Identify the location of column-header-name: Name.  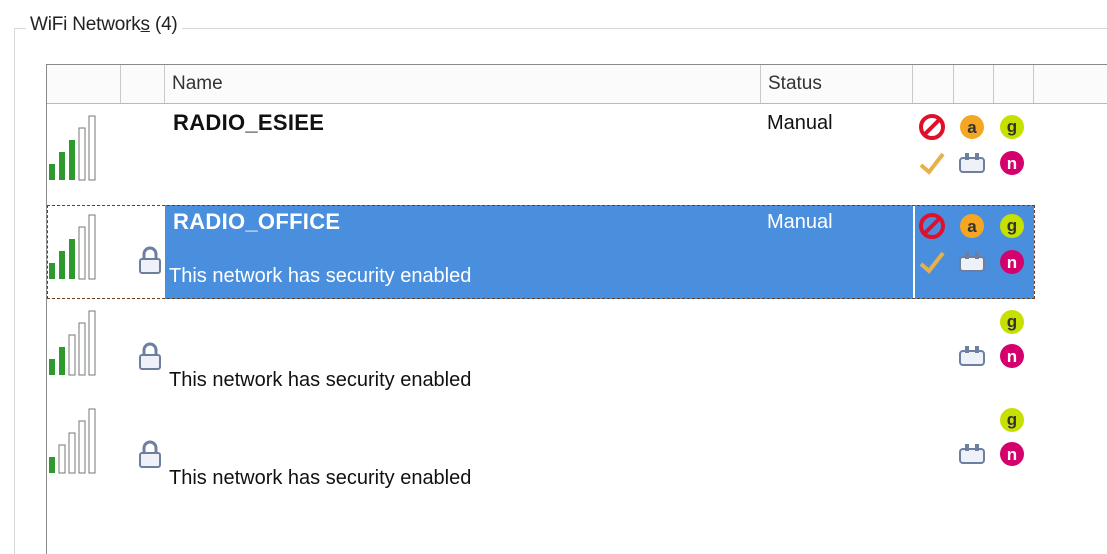
(463, 84).